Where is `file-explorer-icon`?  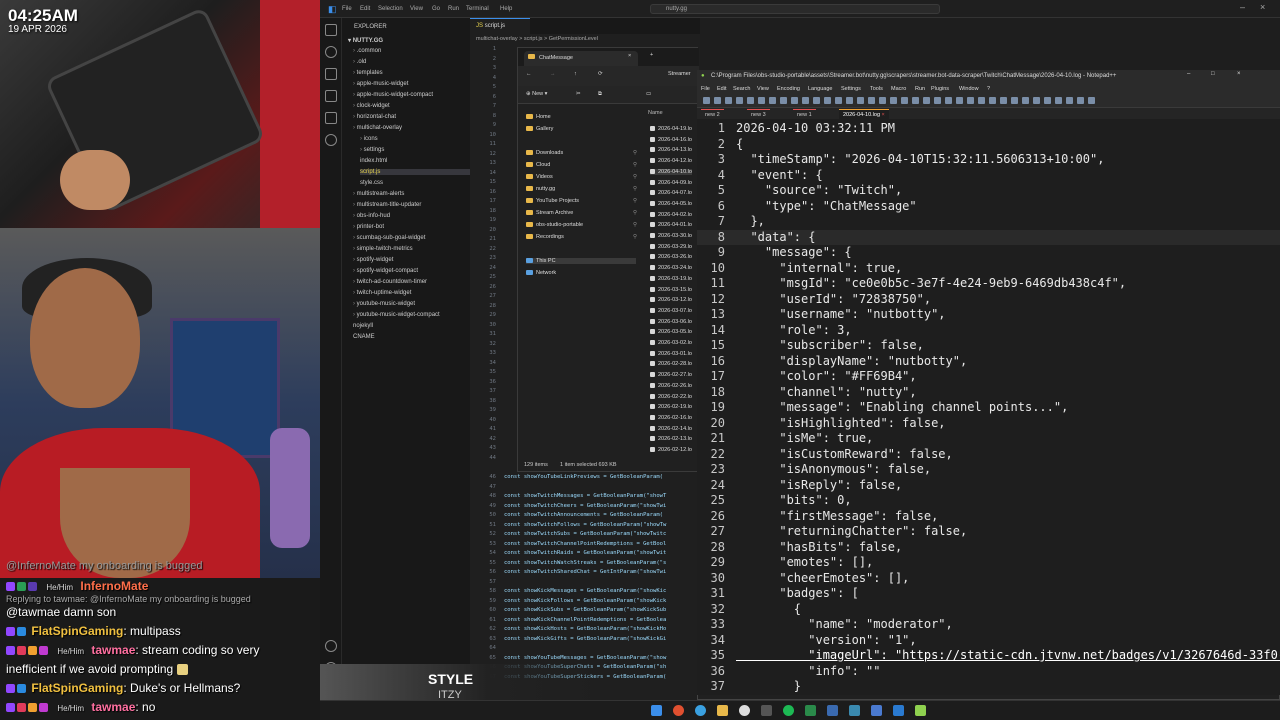 file-explorer-icon is located at coordinates (722, 710).